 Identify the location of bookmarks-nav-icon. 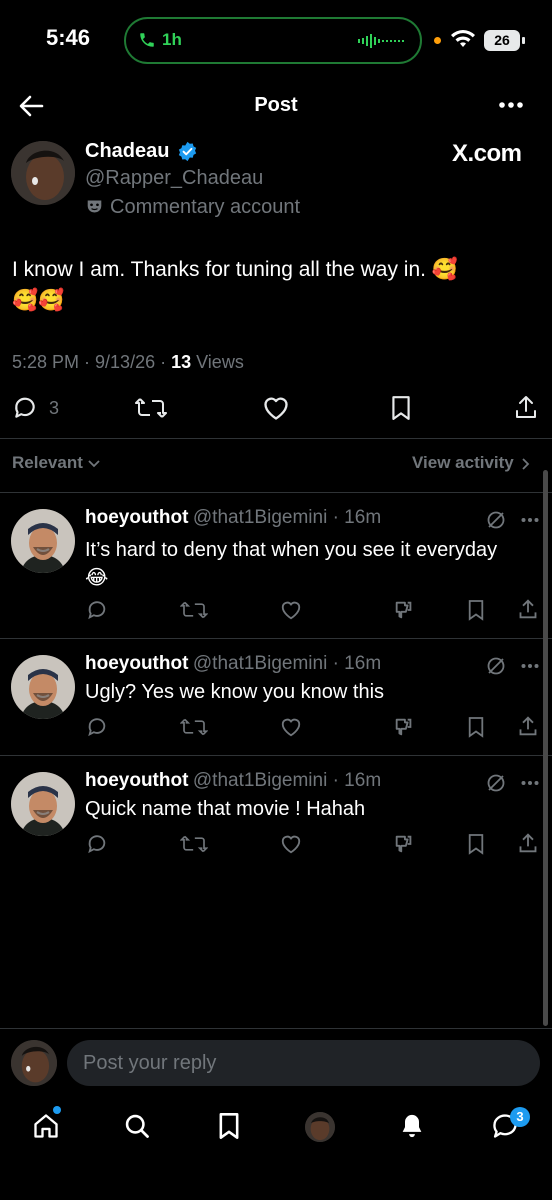
(229, 1126).